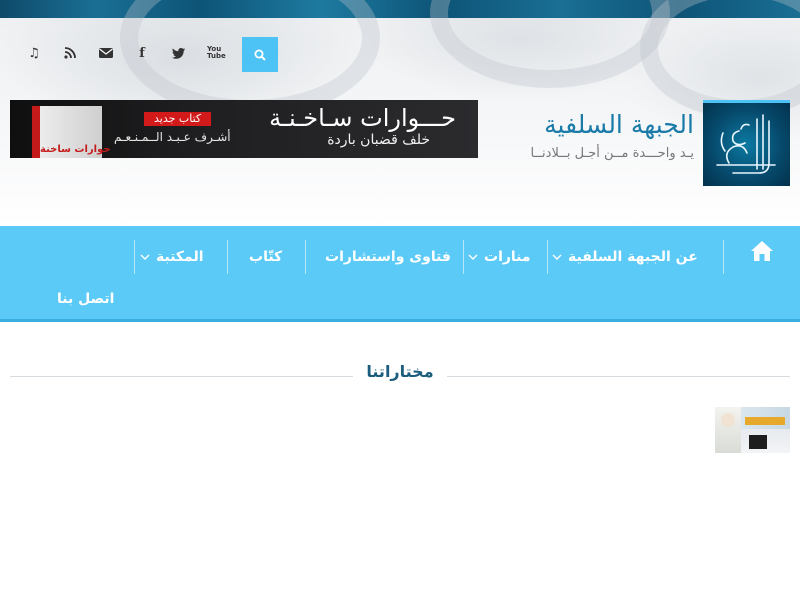 The width and height of the screenshot is (800, 600). Describe the element at coordinates (172, 137) in the screenshot. I see `banner-supervisor: أشـرف عـبـد الــمـنـعـم` at that location.